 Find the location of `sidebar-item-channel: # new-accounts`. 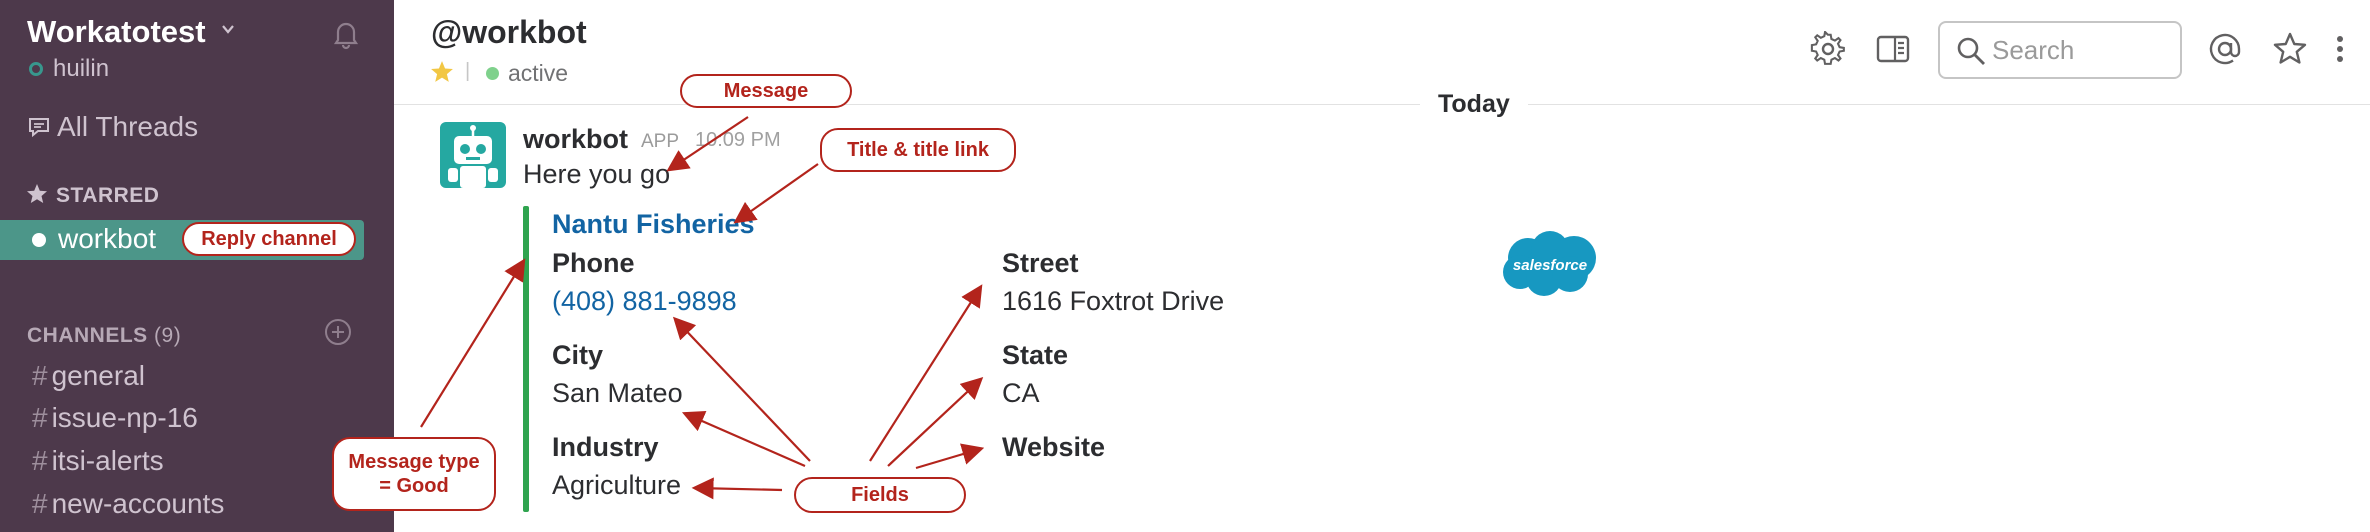

sidebar-item-channel: # new-accounts is located at coordinates (128, 504).